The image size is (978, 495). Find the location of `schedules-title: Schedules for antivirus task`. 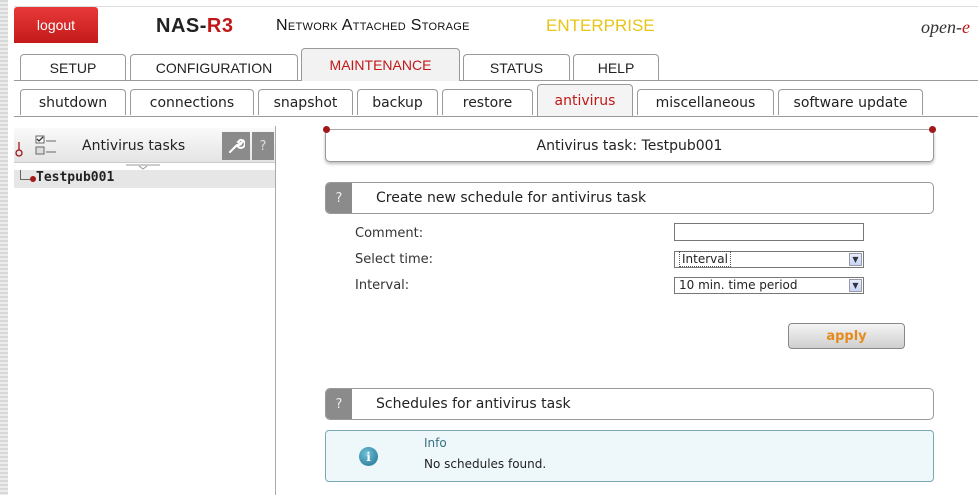

schedules-title: Schedules for antivirus task is located at coordinates (473, 404).